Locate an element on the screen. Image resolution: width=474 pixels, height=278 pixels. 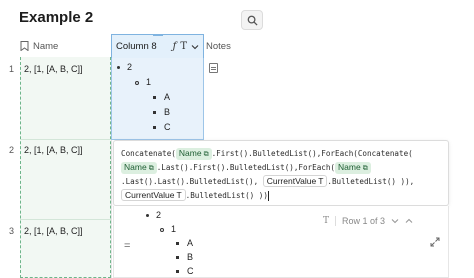
search-button is located at coordinates (252, 20).